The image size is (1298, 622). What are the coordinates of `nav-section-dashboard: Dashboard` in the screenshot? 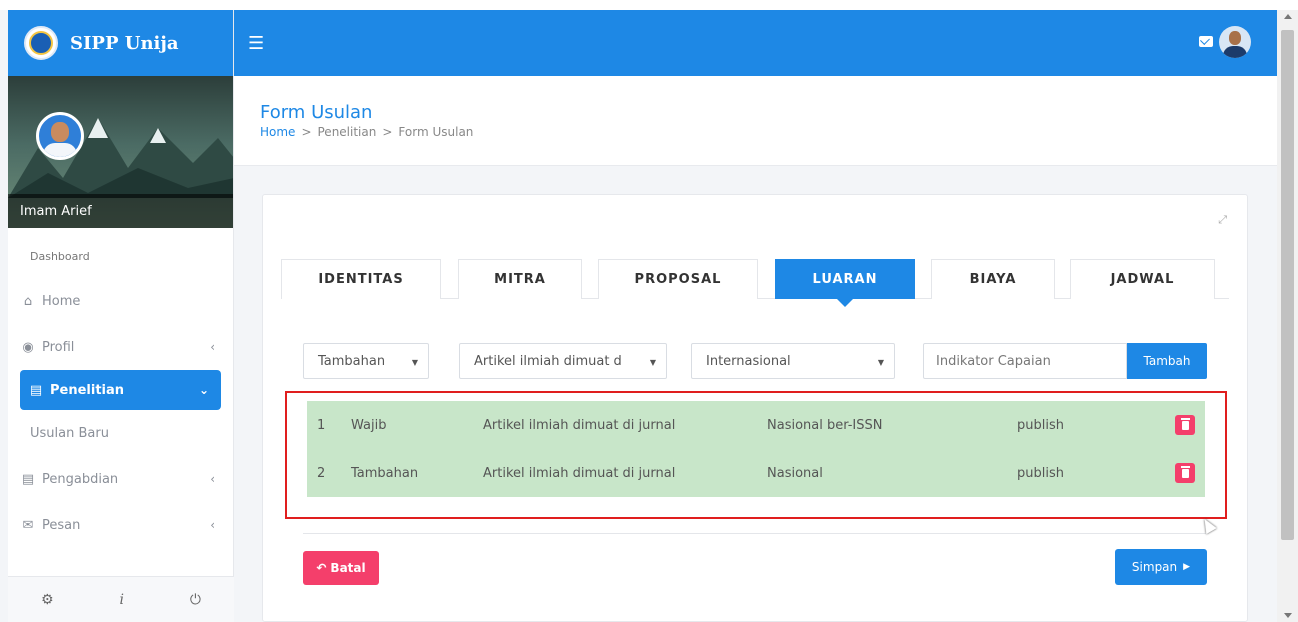 It's located at (60, 256).